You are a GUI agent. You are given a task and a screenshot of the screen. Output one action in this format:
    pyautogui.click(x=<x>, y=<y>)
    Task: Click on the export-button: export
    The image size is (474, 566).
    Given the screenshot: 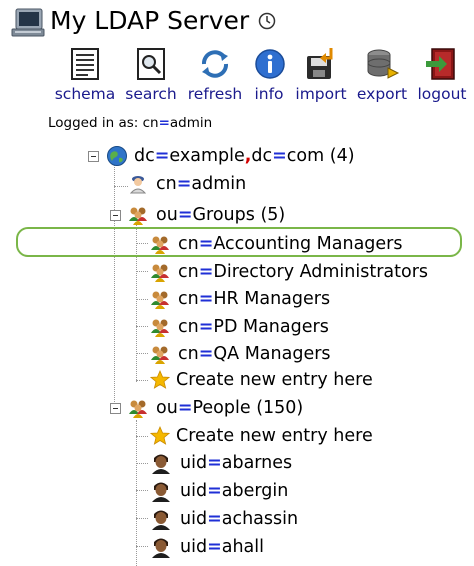 What is the action you would take?
    pyautogui.click(x=382, y=75)
    